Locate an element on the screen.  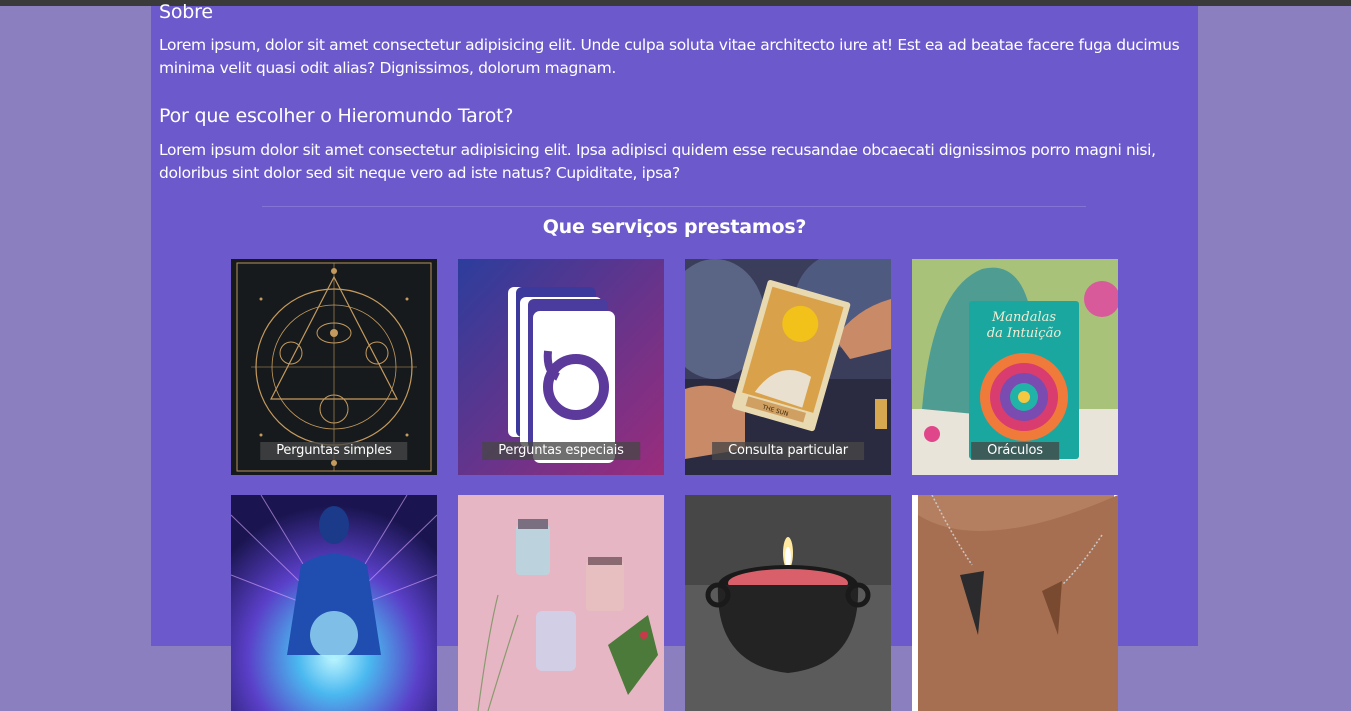
deck-title-line1: Mandalas is located at coordinates (1023, 317).